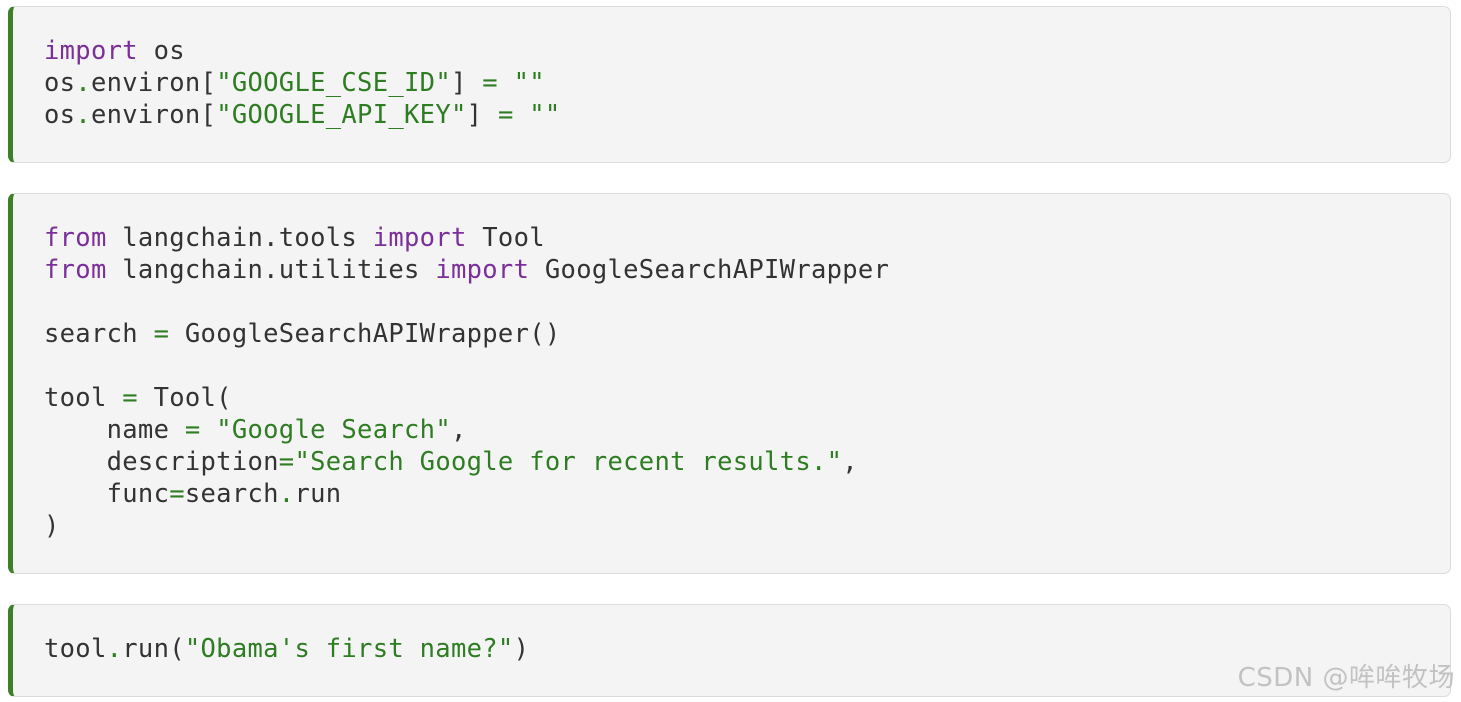 The height and width of the screenshot is (702, 1461). Describe the element at coordinates (568, 462) in the screenshot. I see `code-string: "Search Google for recent results."` at that location.